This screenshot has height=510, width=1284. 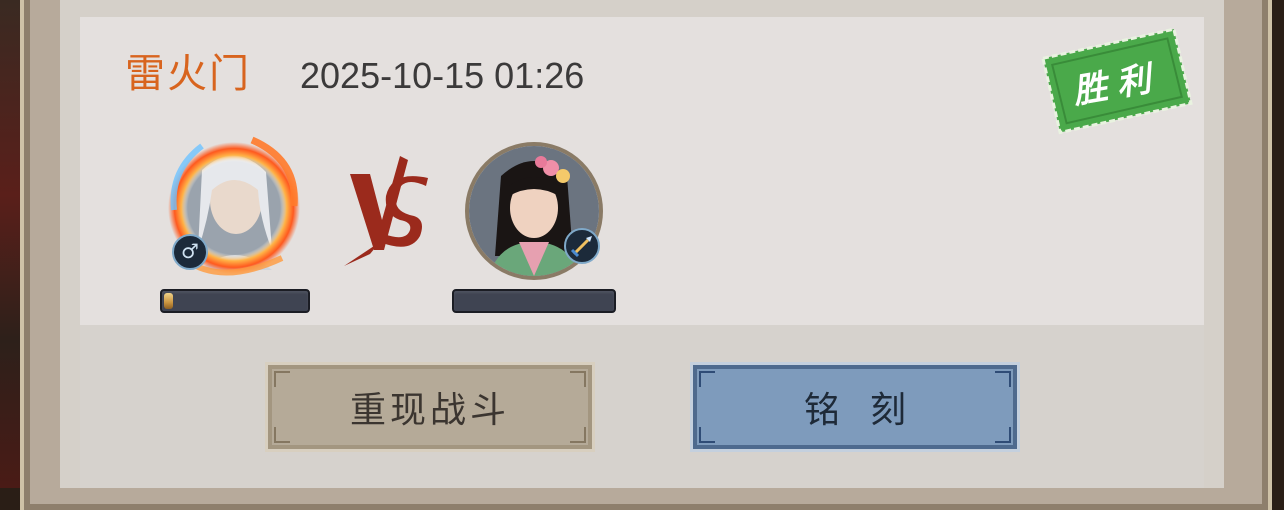 I want to click on engrave-button: 铭刻, so click(x=855, y=407).